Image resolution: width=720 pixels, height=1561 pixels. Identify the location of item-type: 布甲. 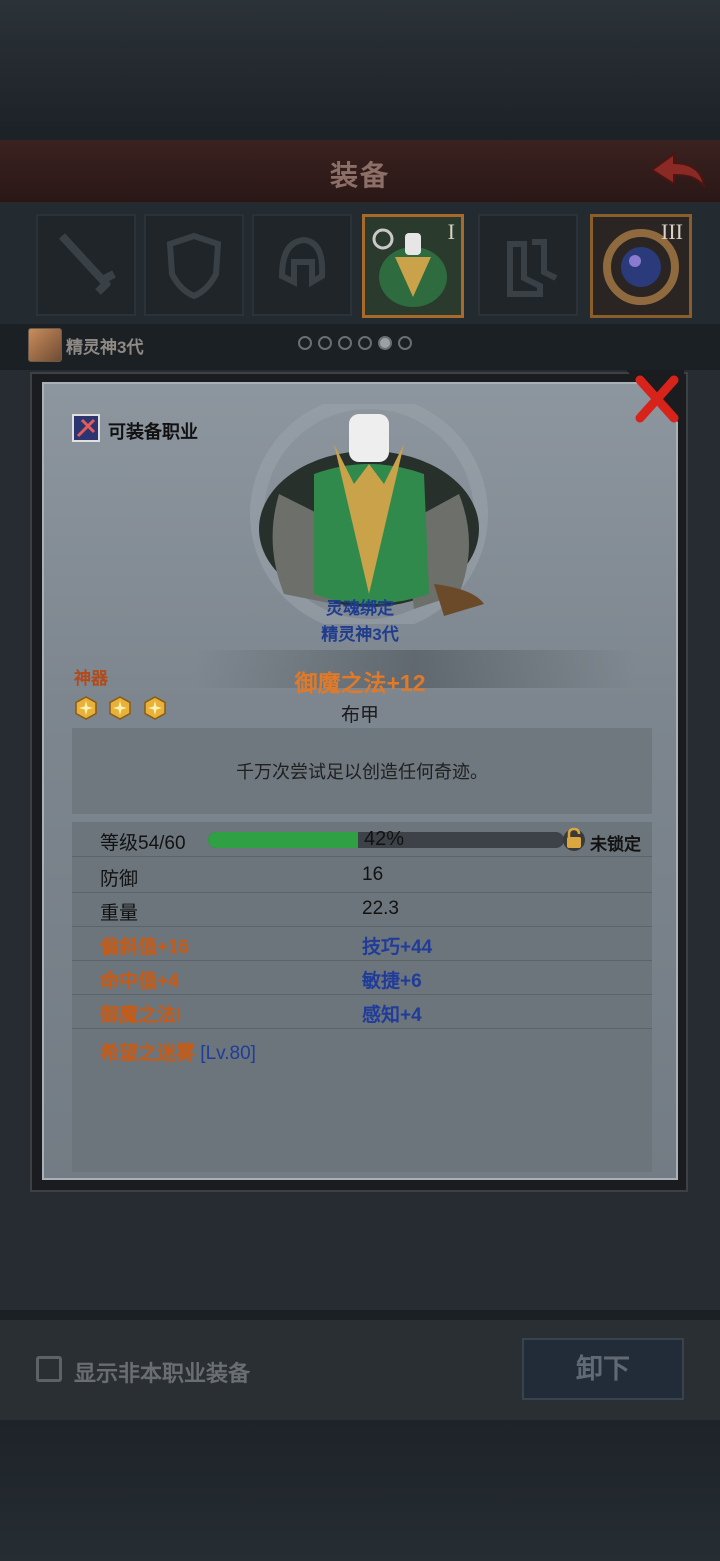
(359, 715).